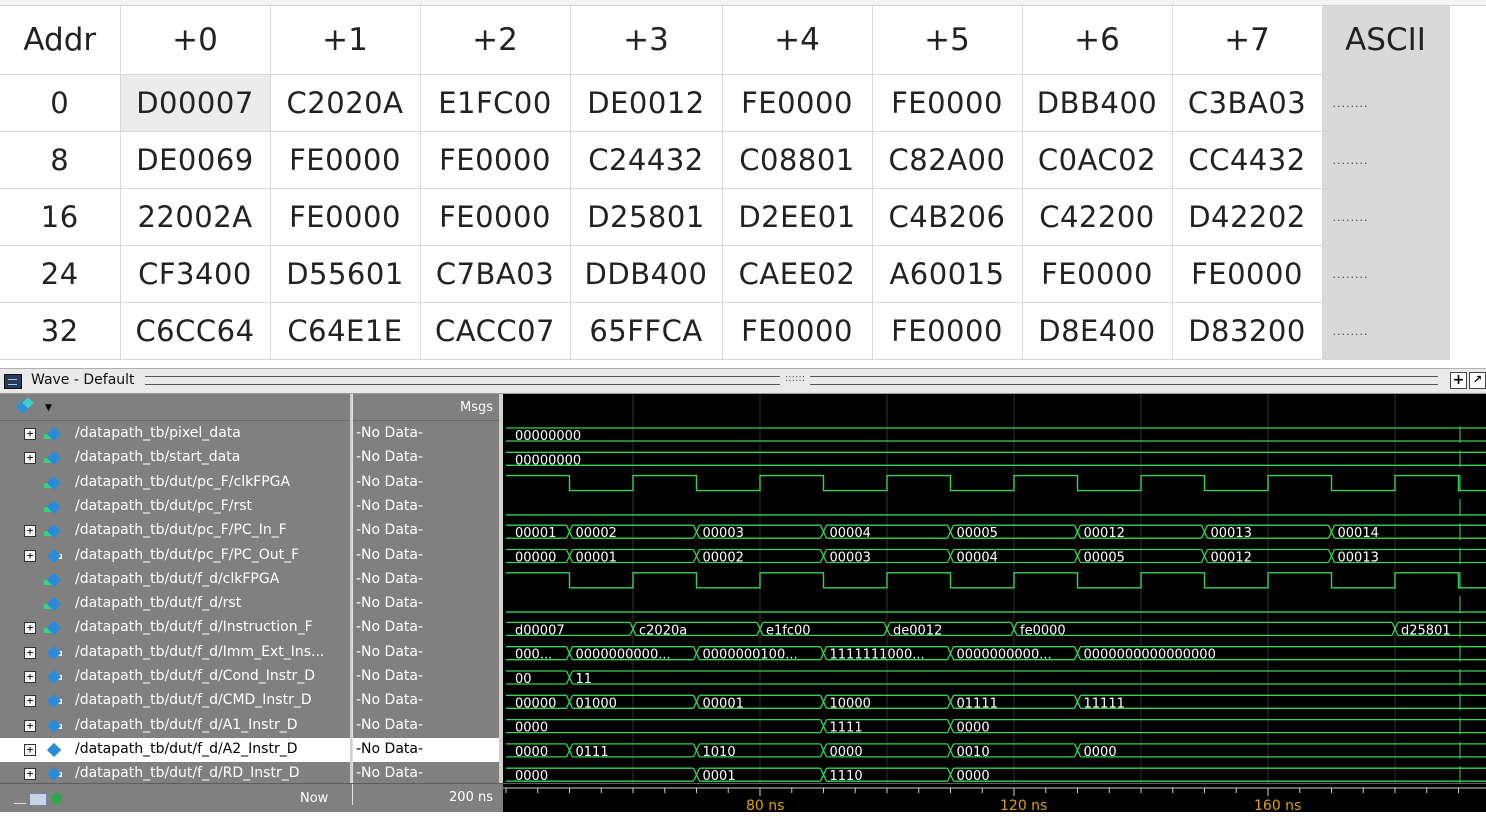 This screenshot has width=1486, height=816. What do you see at coordinates (13, 381) in the screenshot?
I see `wave-window-icon` at bounding box center [13, 381].